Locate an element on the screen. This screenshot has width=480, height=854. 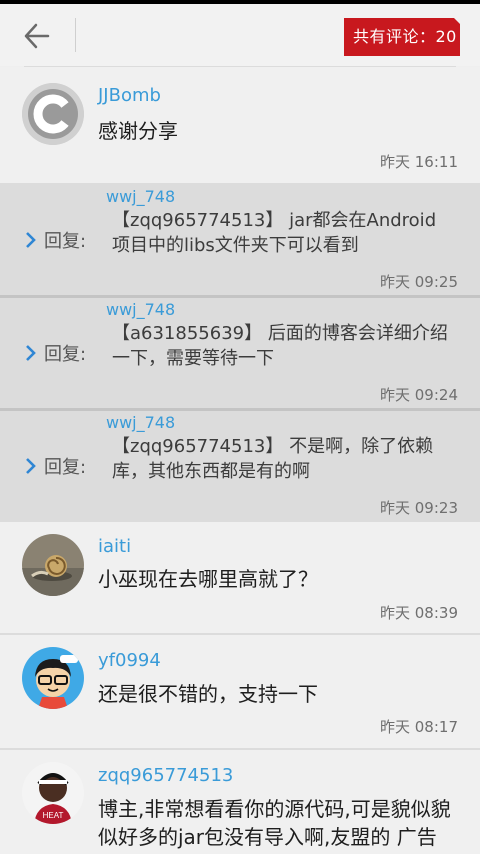
toolbar-divider is located at coordinates (75, 35).